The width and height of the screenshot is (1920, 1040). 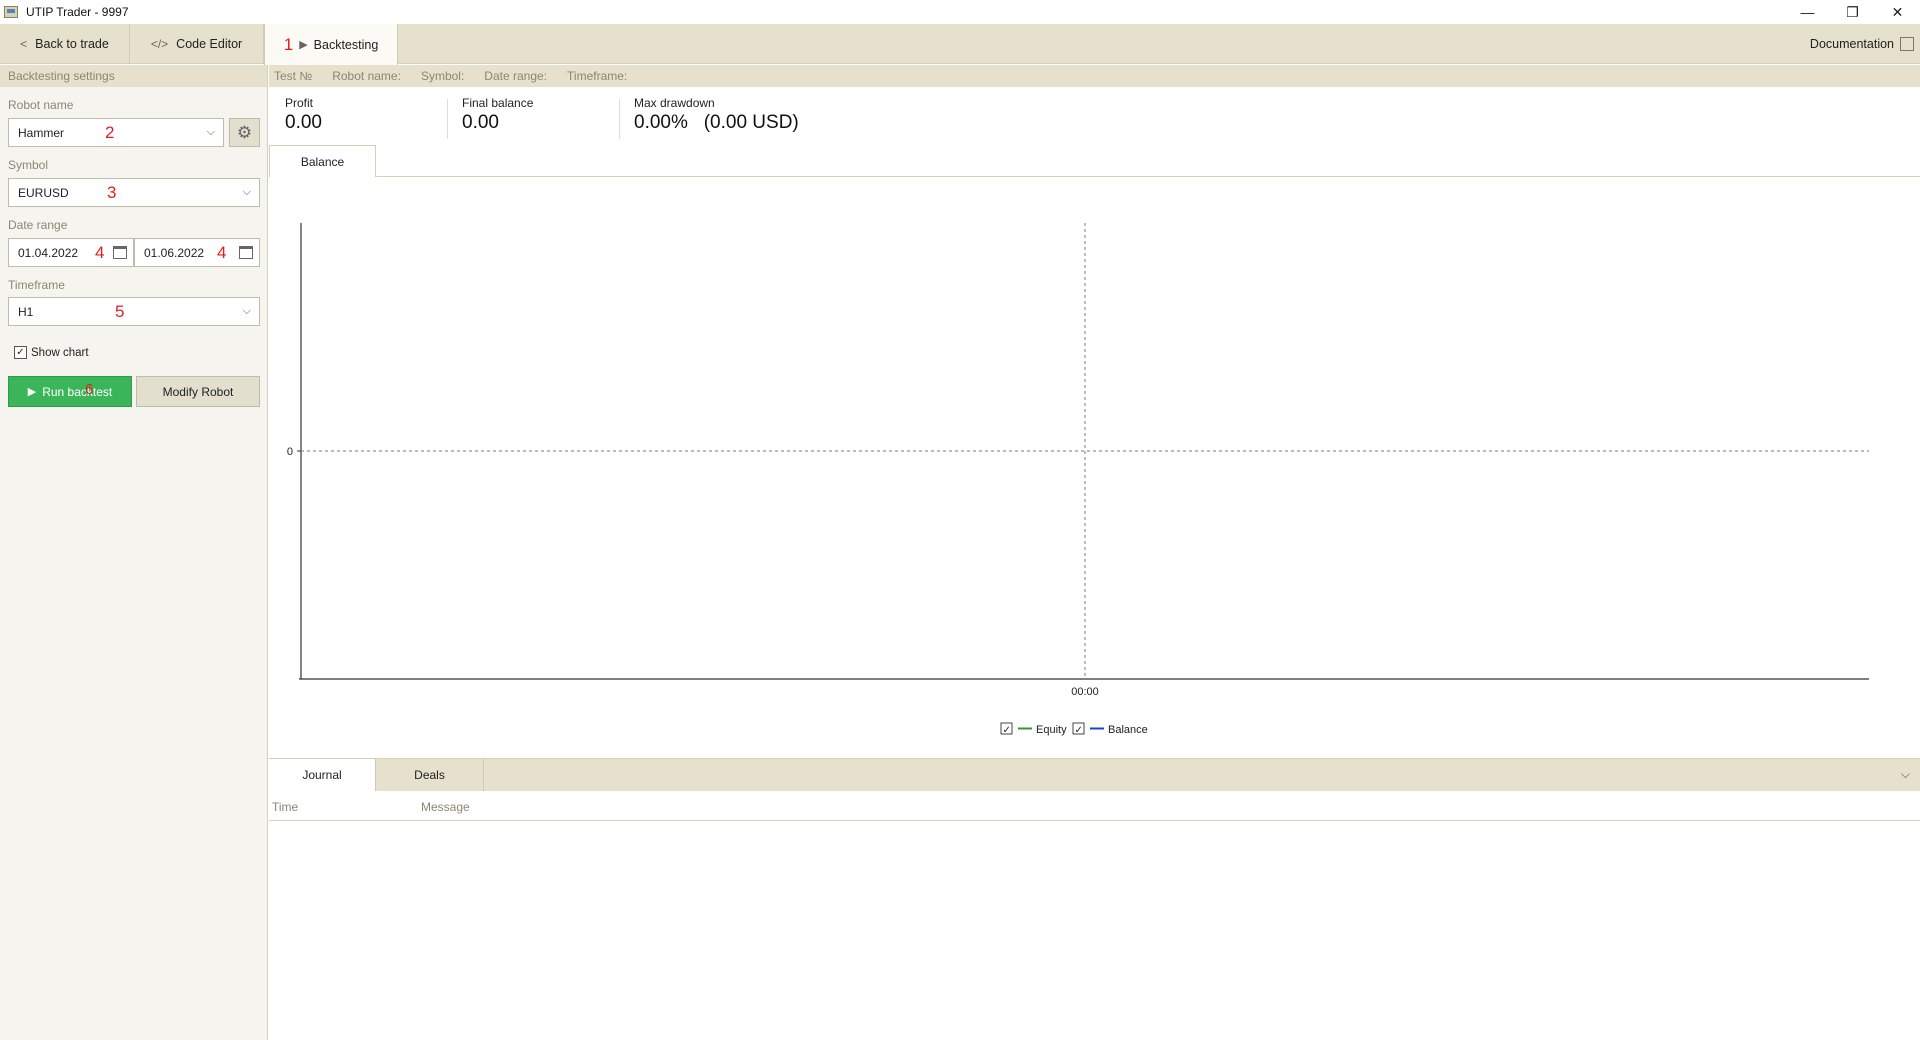 I want to click on tab-back-label: Back to trade, so click(x=72, y=44).